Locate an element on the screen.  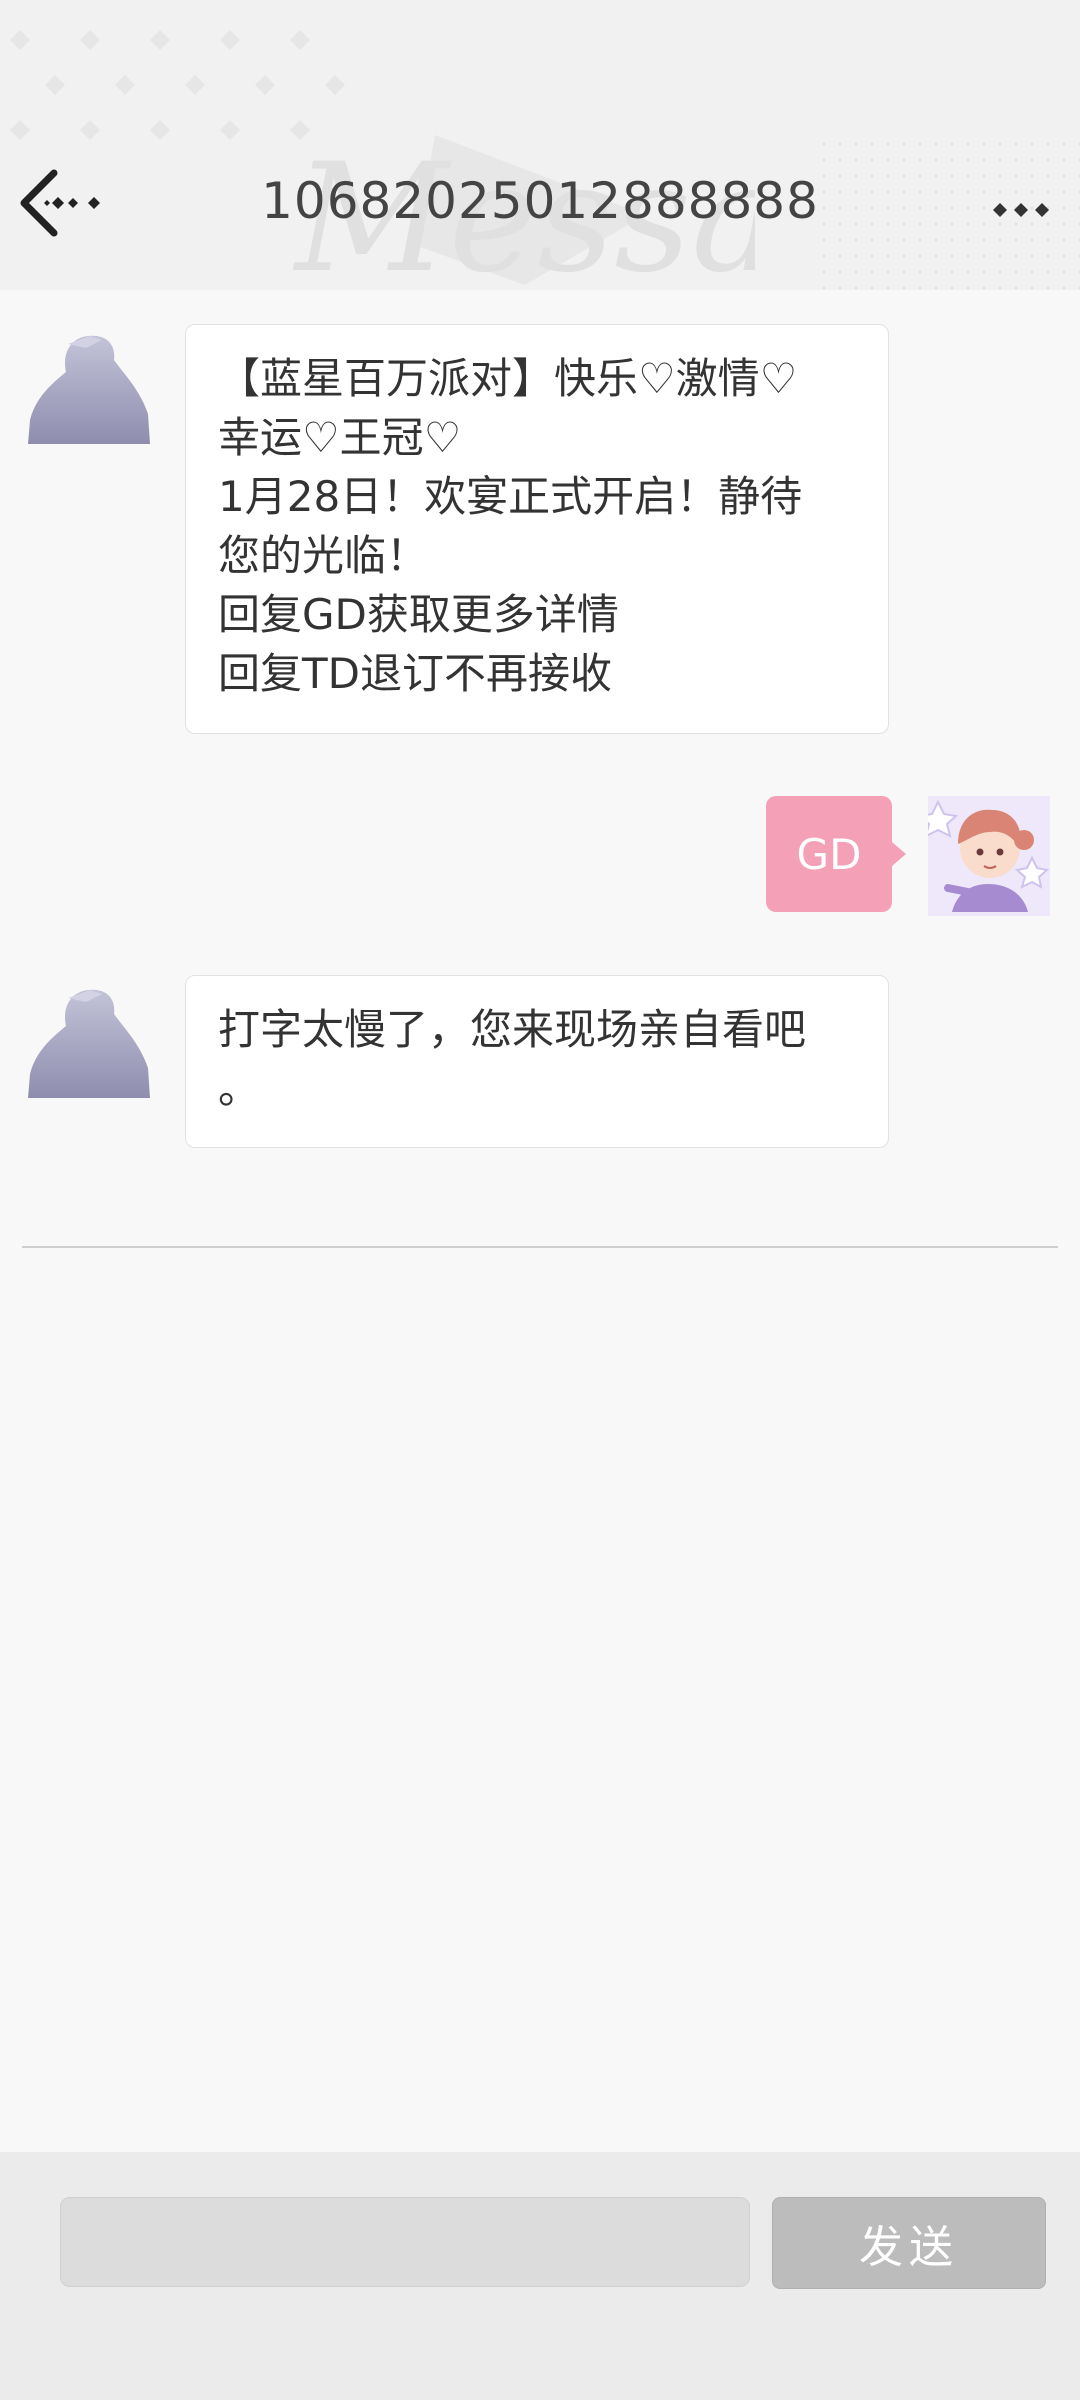
divider is located at coordinates (540, 1247).